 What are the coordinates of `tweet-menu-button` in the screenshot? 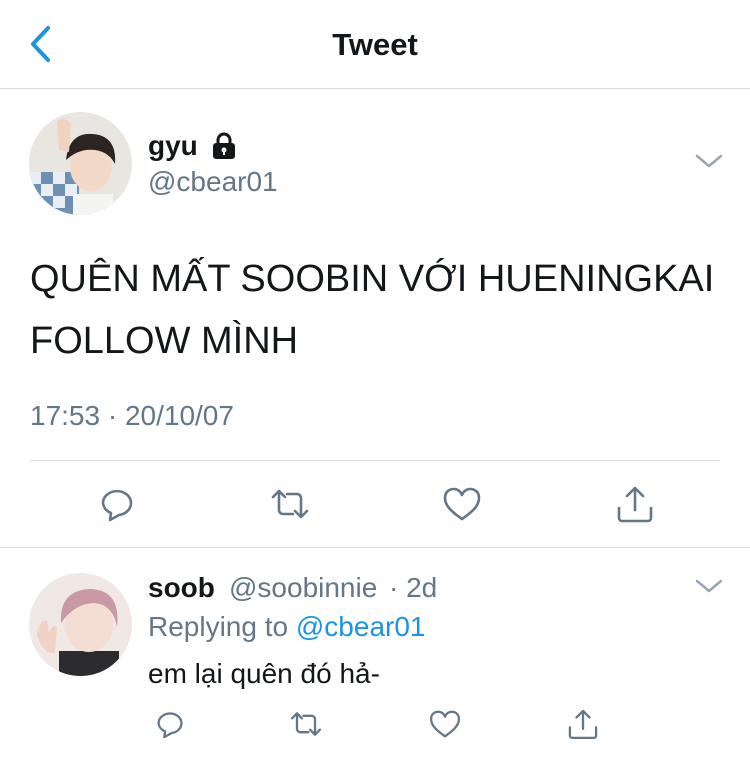 It's located at (709, 161).